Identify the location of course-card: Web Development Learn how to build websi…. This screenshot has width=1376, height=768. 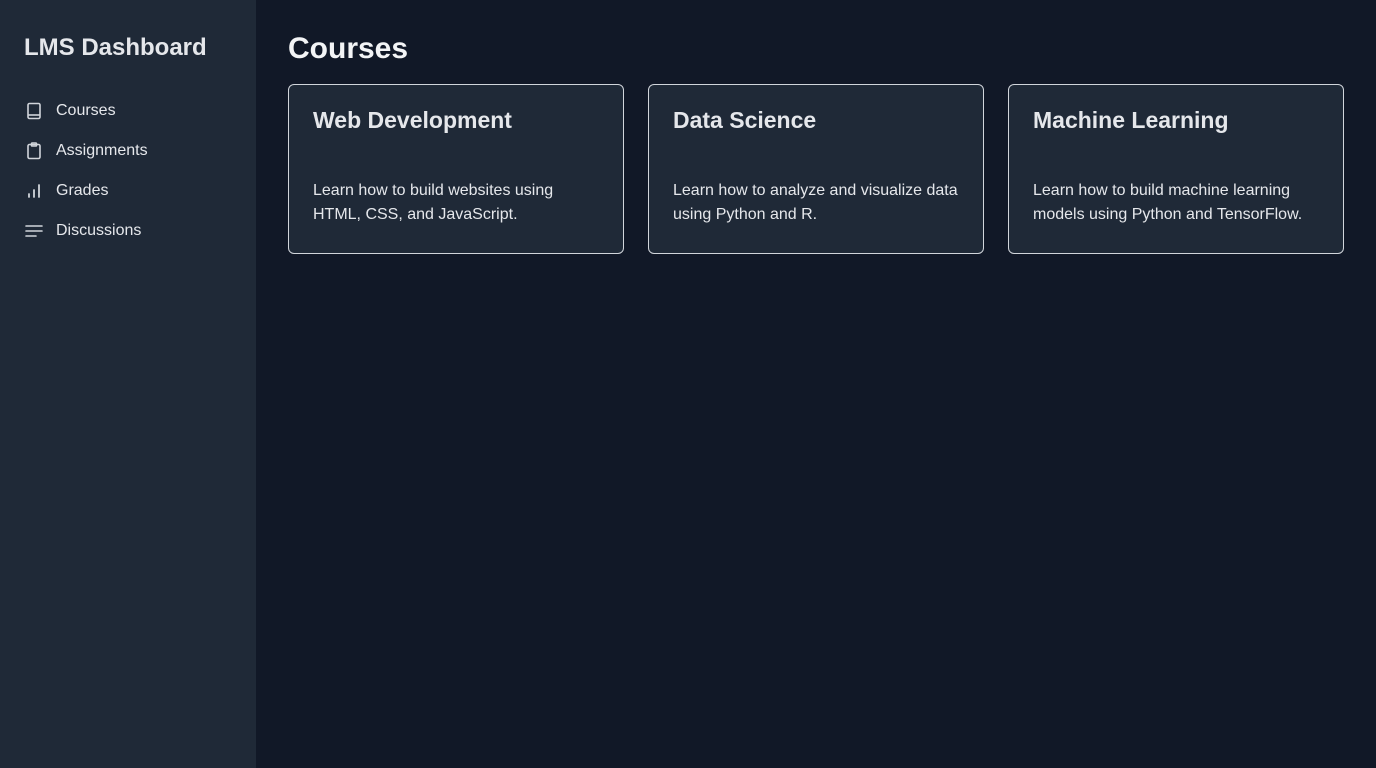
(456, 169).